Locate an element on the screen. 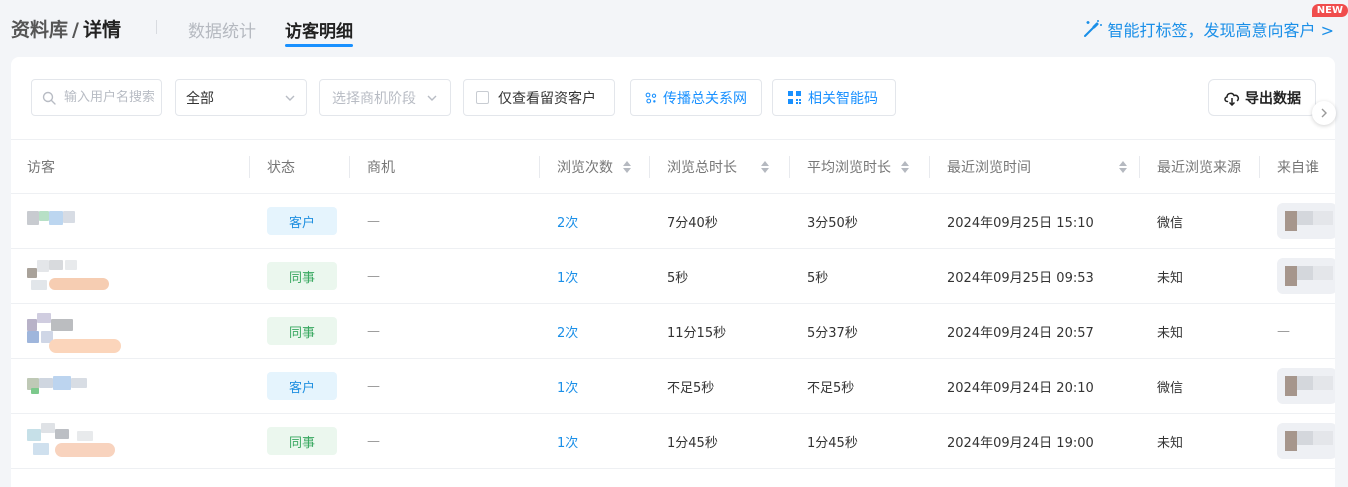  status-cell: 同事 is located at coordinates (302, 276).